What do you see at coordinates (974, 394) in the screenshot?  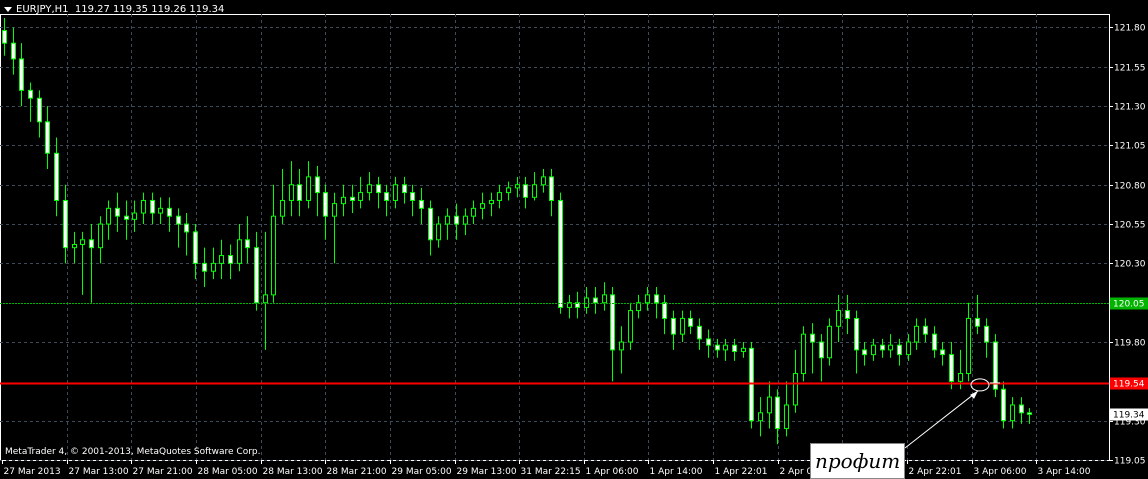 I see `annotation-arrow-head` at bounding box center [974, 394].